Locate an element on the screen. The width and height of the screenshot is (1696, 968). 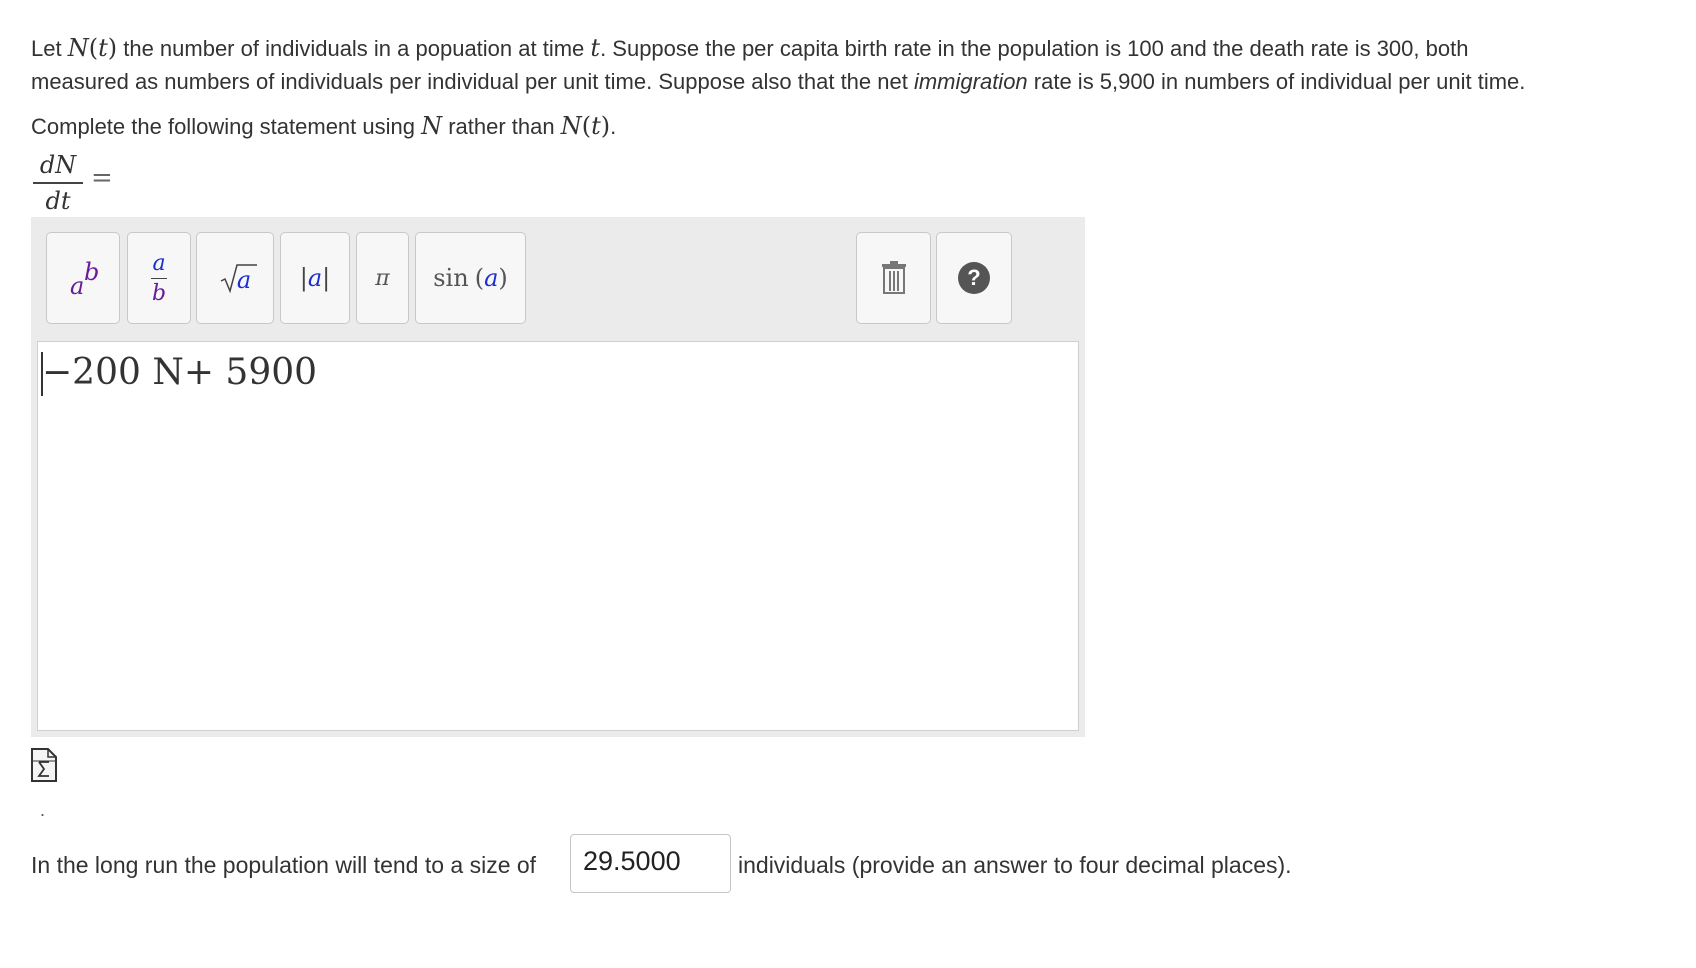
abs-arg: a is located at coordinates (315, 278).